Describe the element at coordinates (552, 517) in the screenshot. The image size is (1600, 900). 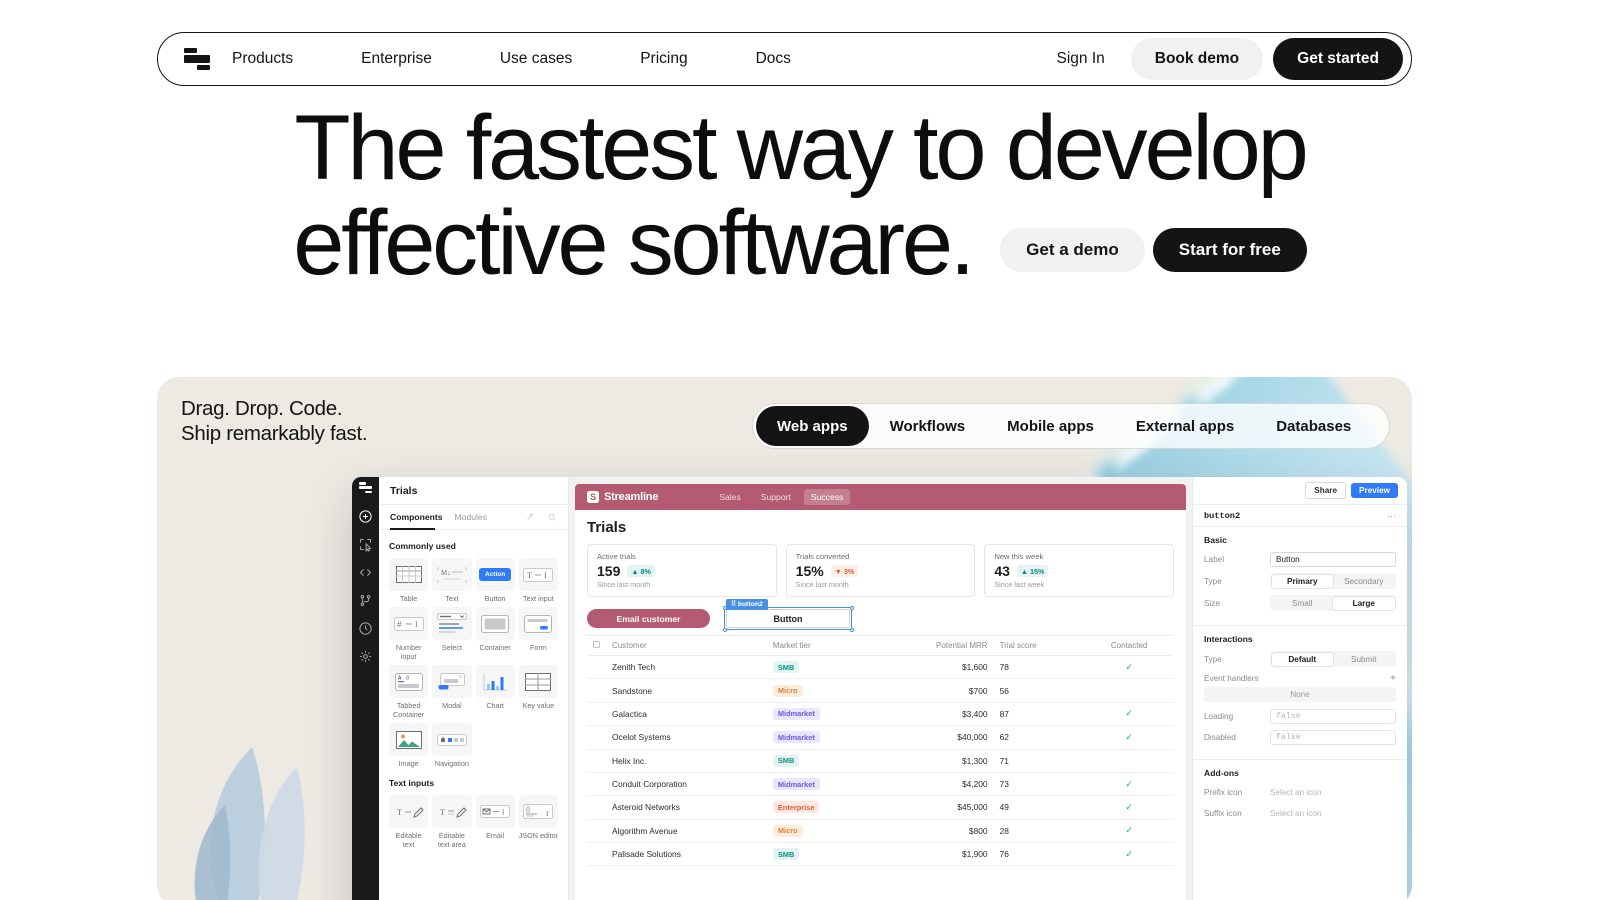
I see `search-icon` at that location.